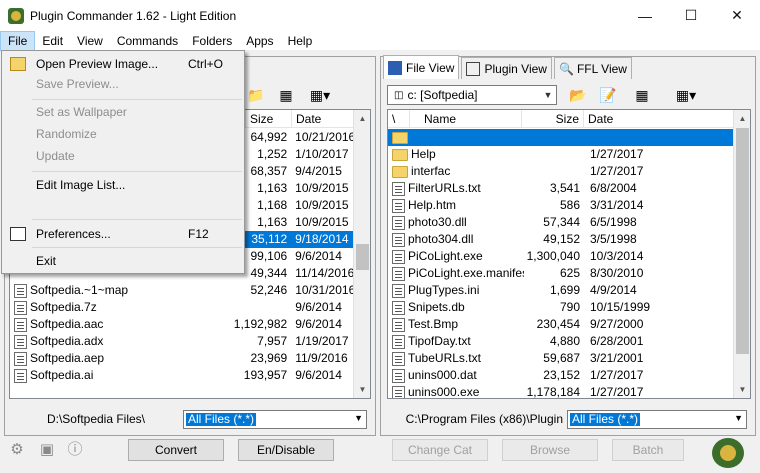  What do you see at coordinates (90, 41) in the screenshot?
I see `menu-view: View` at bounding box center [90, 41].